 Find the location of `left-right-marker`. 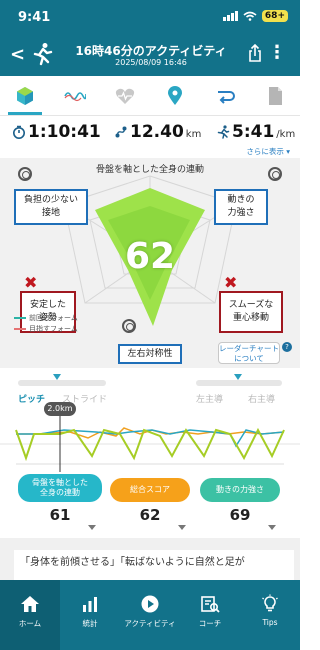

left-right-marker is located at coordinates (238, 377).